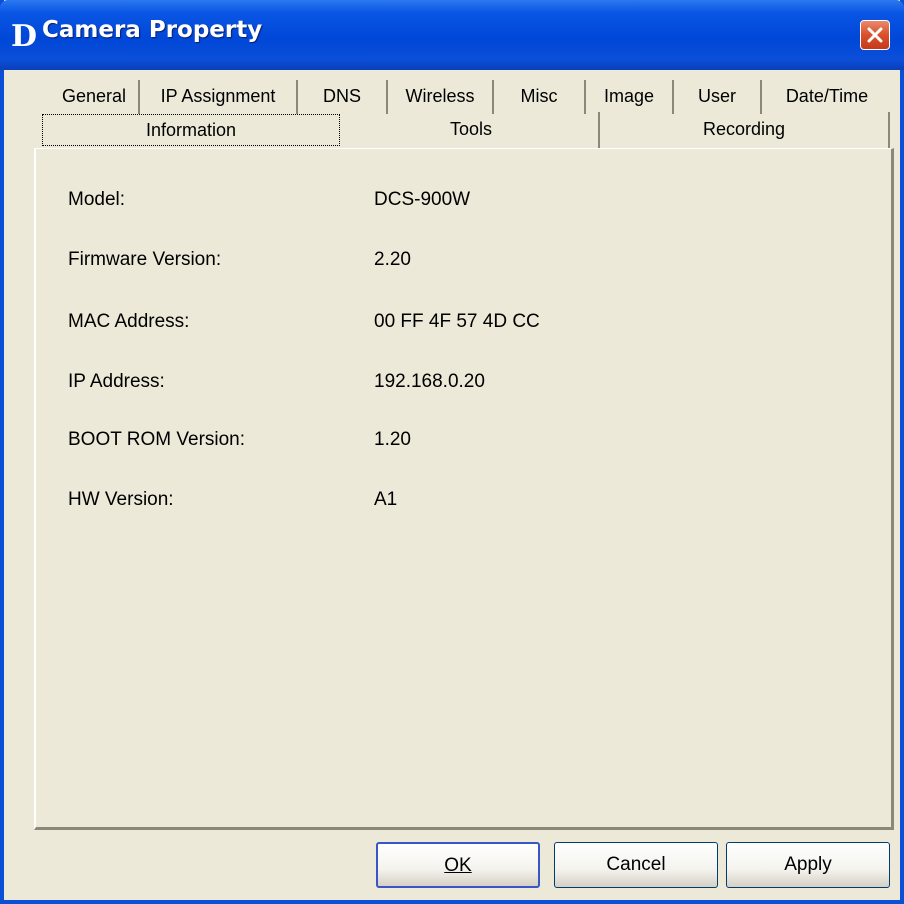  I want to click on tab-ip-assignment: IP Assignment, so click(219, 97).